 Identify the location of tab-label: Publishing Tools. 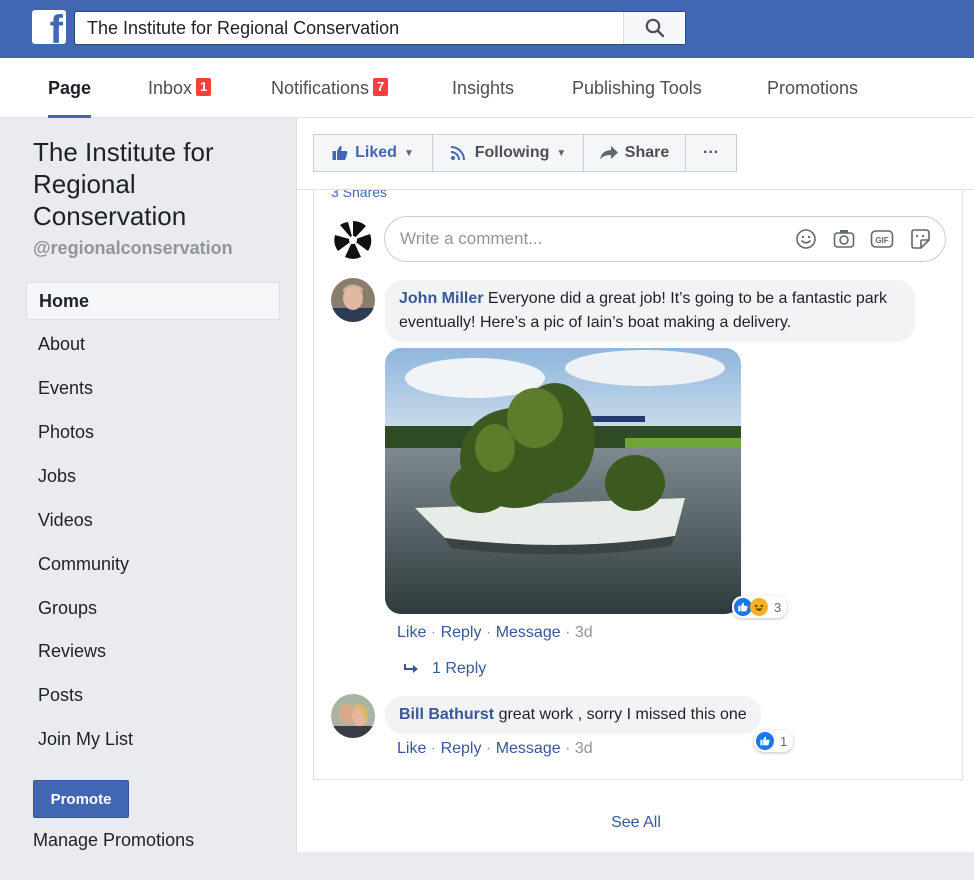
(637, 87).